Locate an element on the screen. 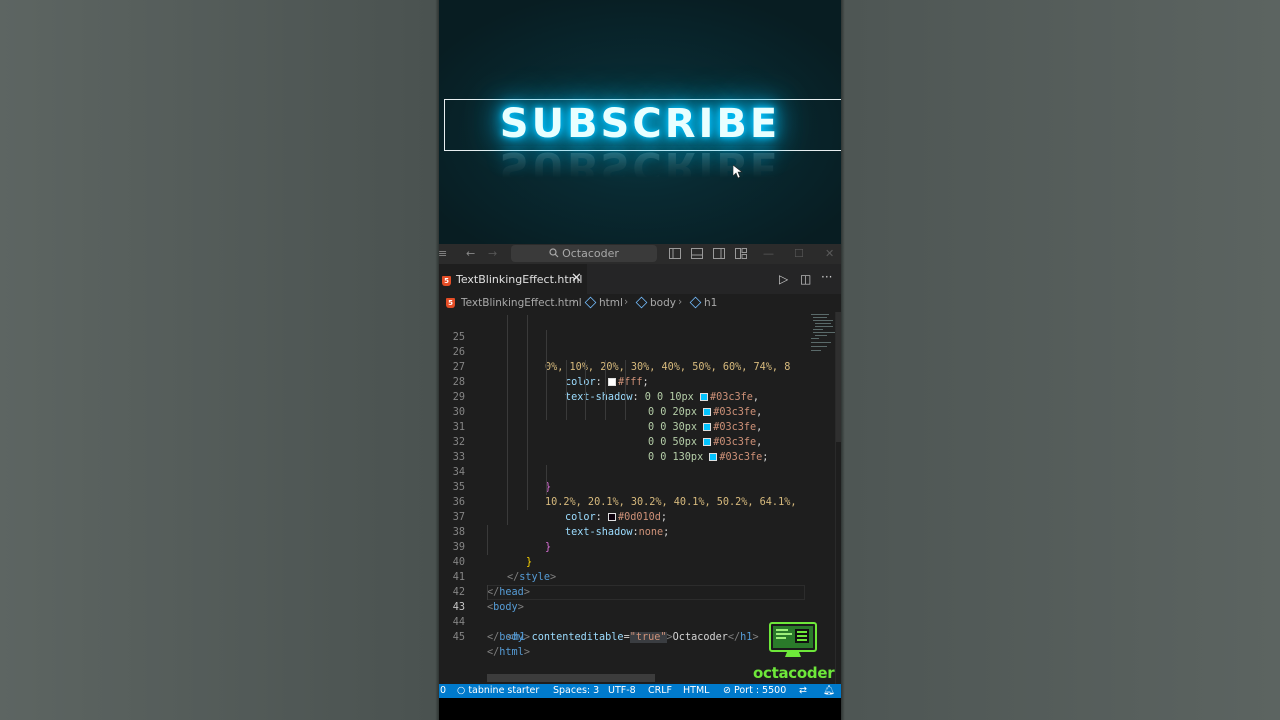 This screenshot has height=720, width=1280. code-line: 39 </style> is located at coordinates (640, 554).